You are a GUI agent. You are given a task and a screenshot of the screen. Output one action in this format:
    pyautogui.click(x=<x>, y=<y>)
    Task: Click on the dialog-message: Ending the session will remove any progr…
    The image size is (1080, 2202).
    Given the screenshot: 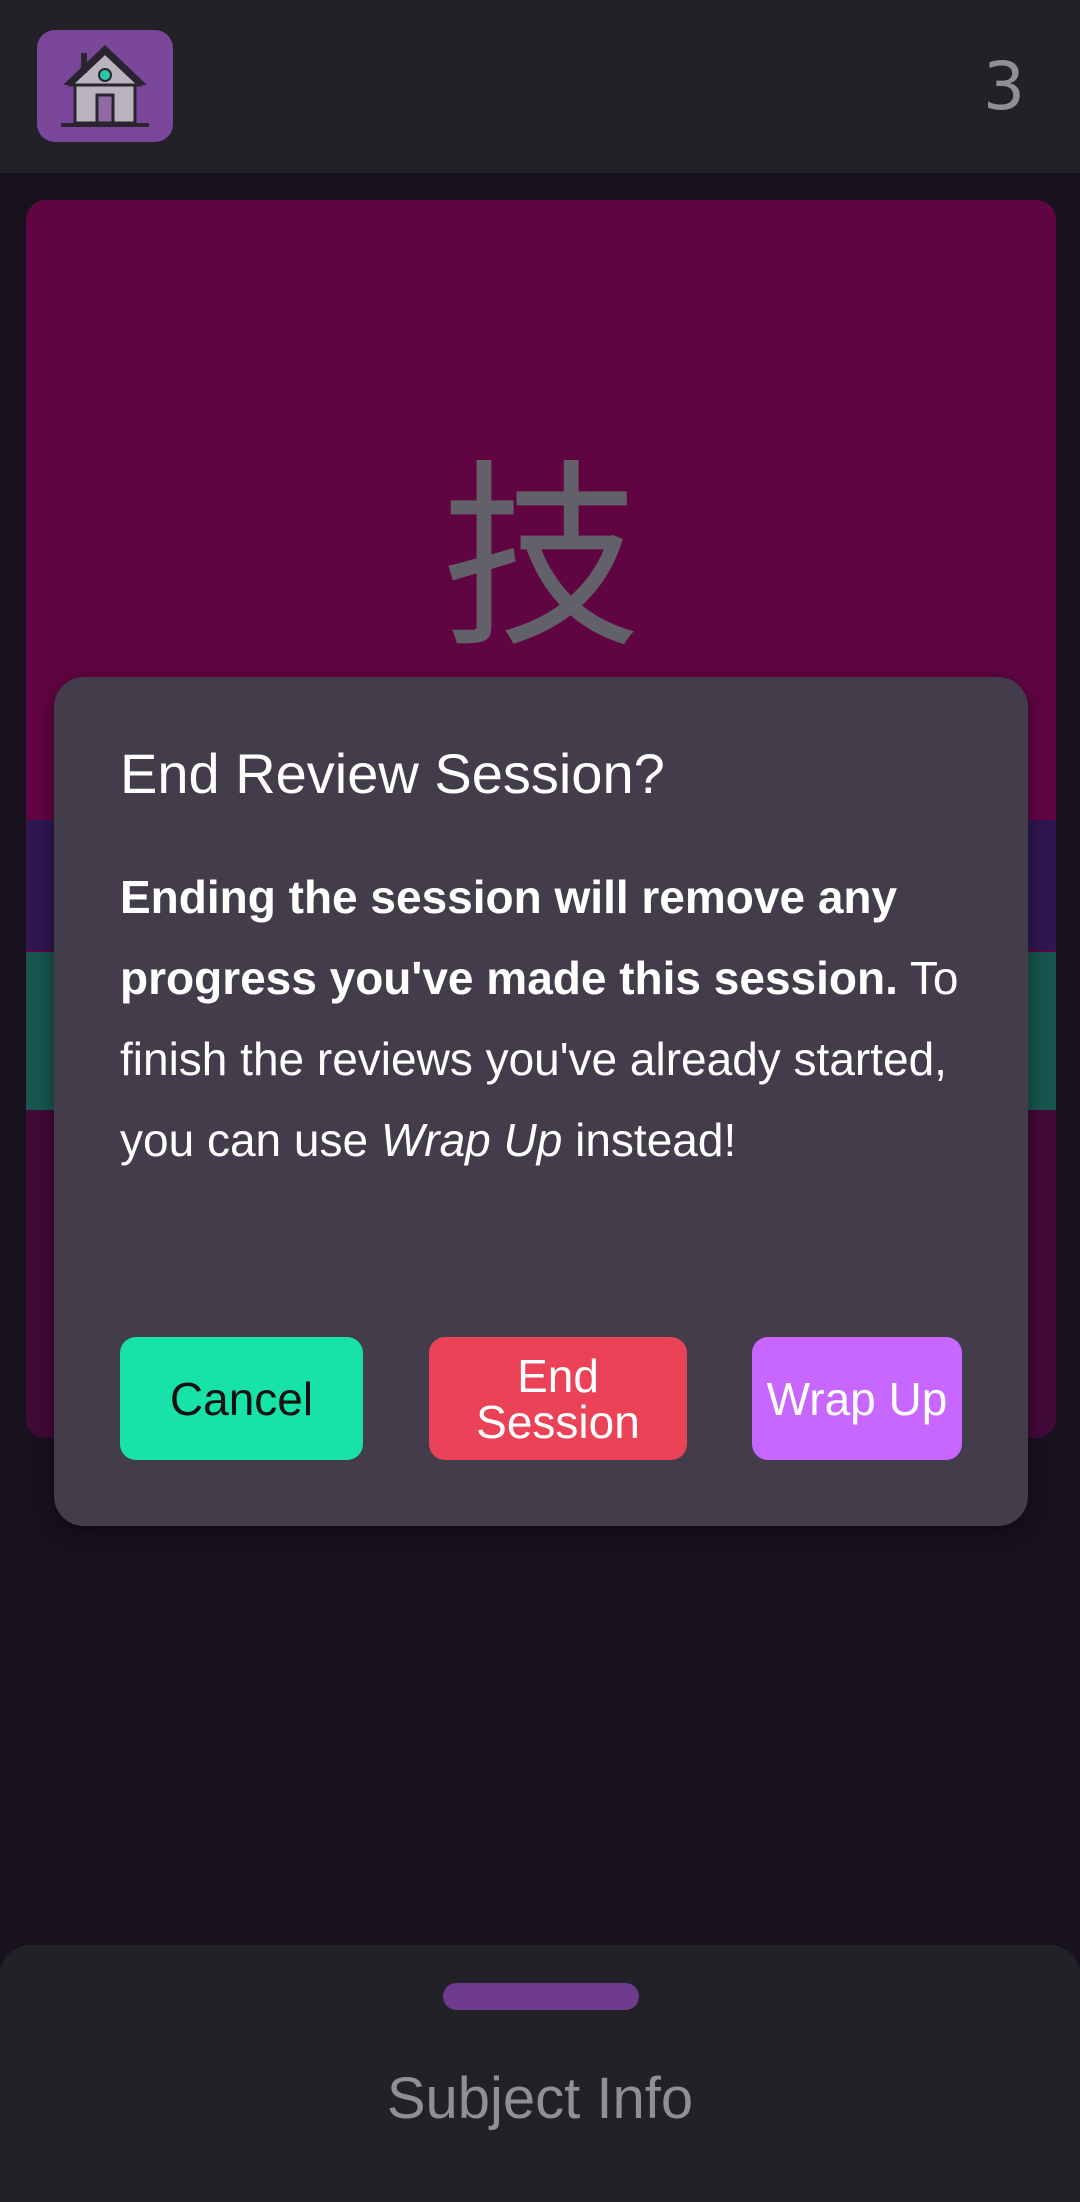 What is the action you would take?
    pyautogui.click(x=550, y=1019)
    